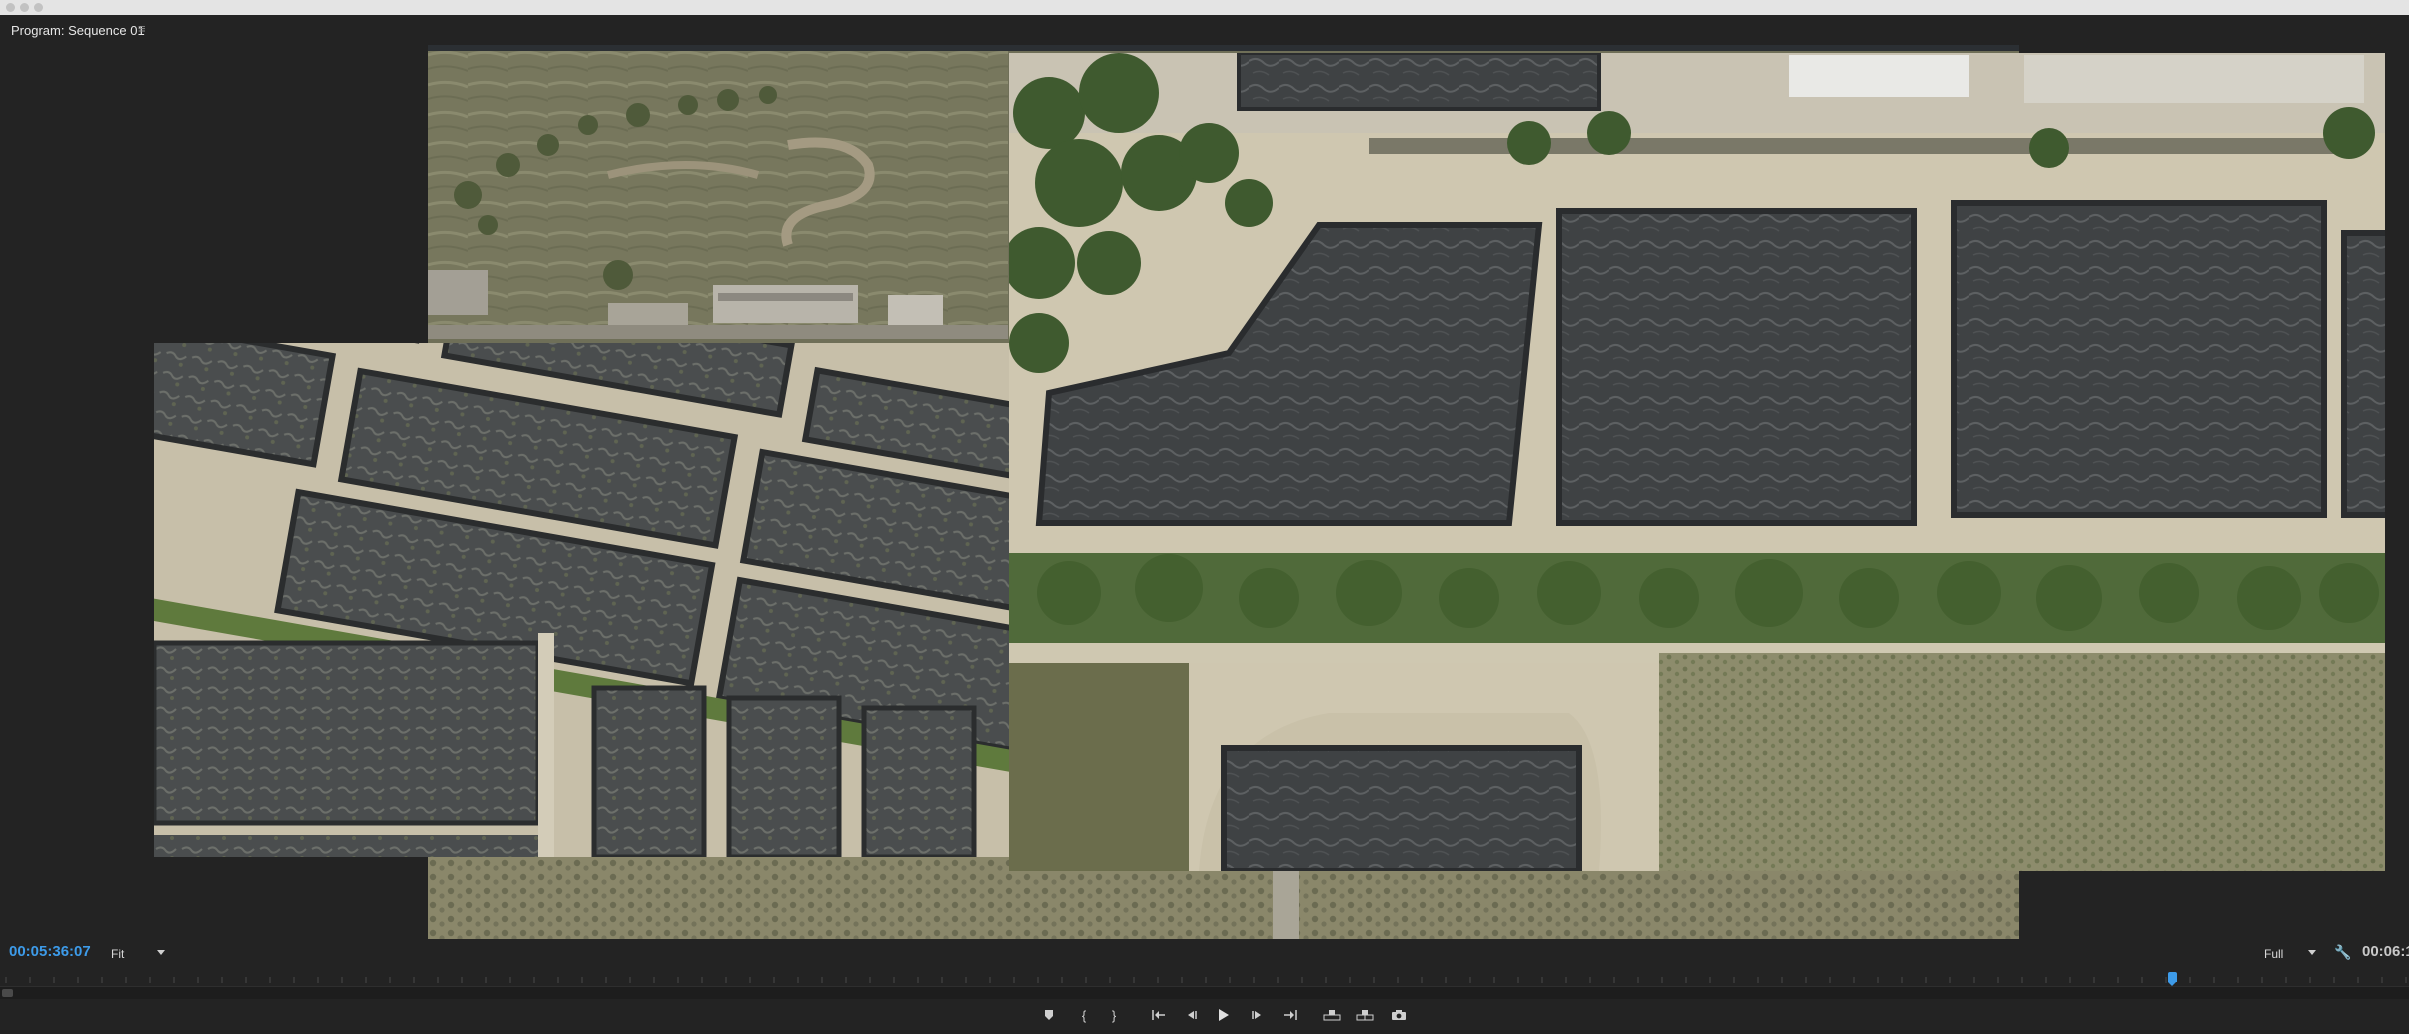 The height and width of the screenshot is (1034, 2409). What do you see at coordinates (10, 7) in the screenshot?
I see `close-window-icon` at bounding box center [10, 7].